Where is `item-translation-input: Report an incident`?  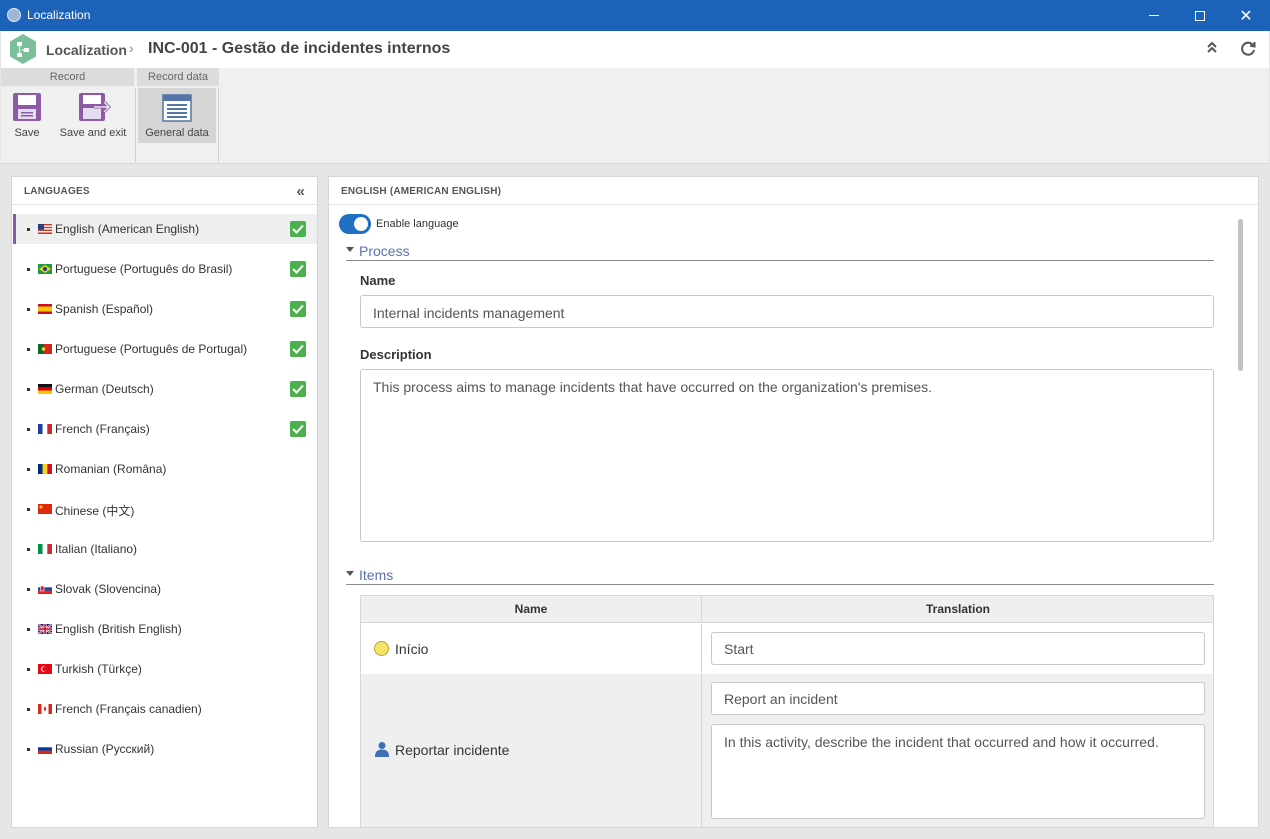
item-translation-input: Report an incident is located at coordinates (958, 698).